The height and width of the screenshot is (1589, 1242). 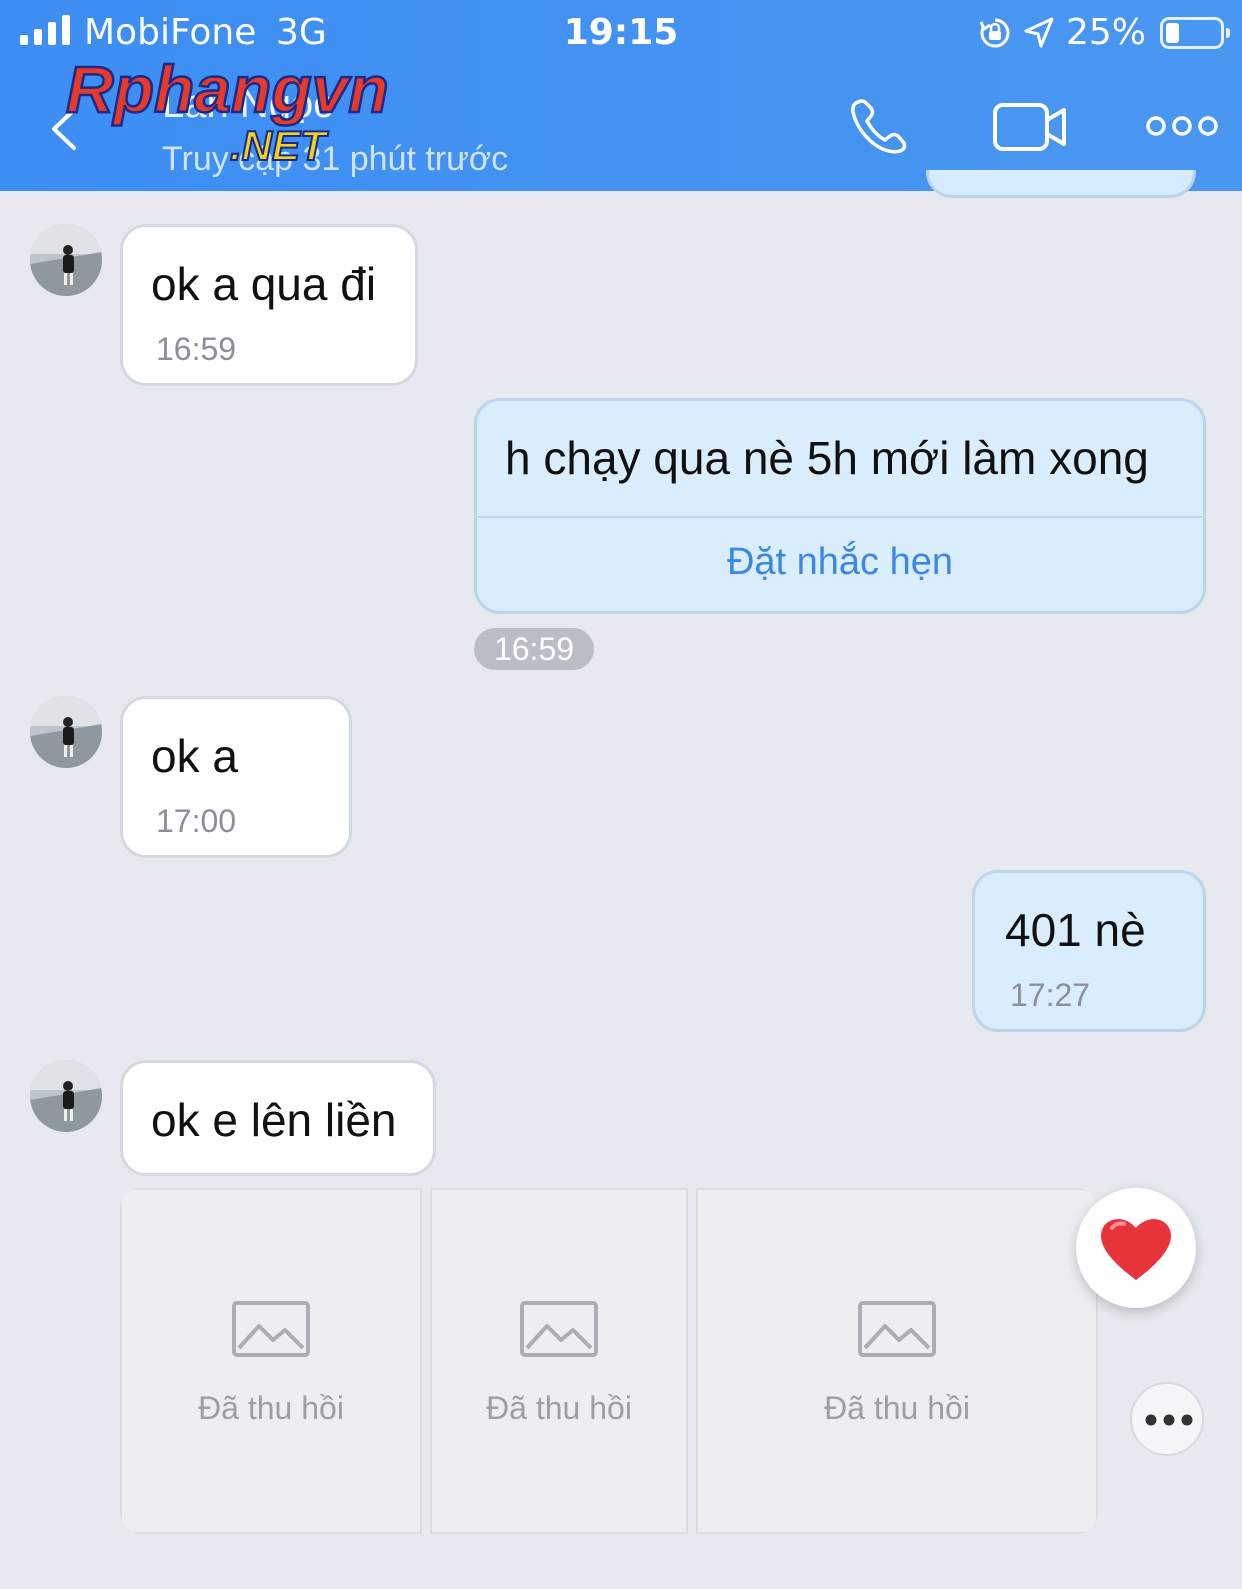 I want to click on contact-last-seen: Truy cập 31 phút trước, so click(x=335, y=159).